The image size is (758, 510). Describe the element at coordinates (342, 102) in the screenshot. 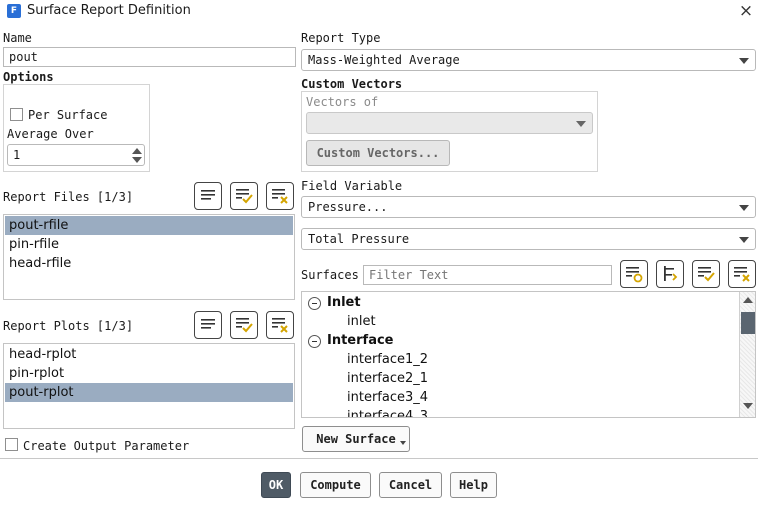

I see `vectors-of-label: Vectors of` at that location.